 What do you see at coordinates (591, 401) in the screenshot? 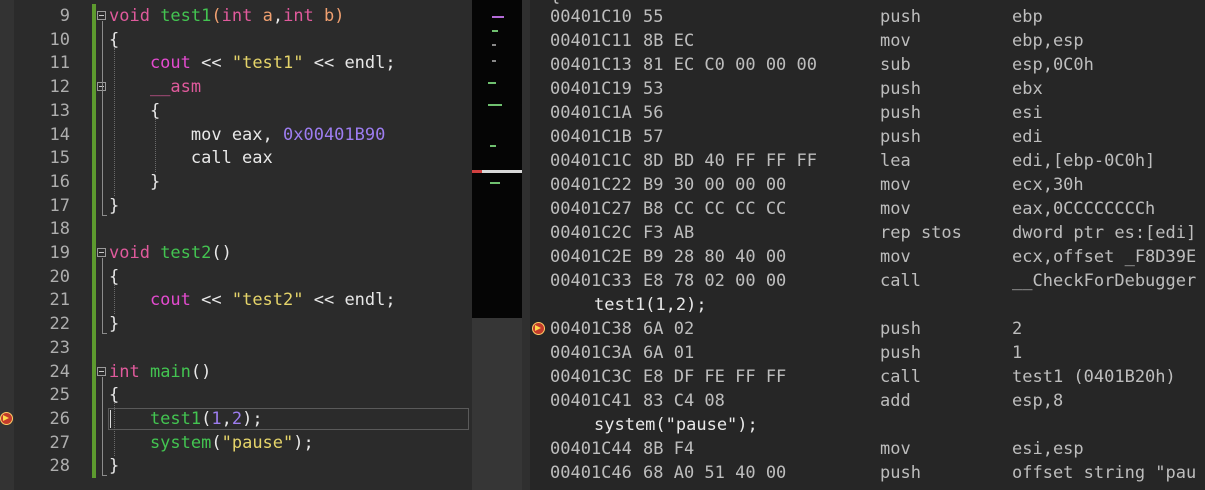
I see `instruction-address: 00401C41` at bounding box center [591, 401].